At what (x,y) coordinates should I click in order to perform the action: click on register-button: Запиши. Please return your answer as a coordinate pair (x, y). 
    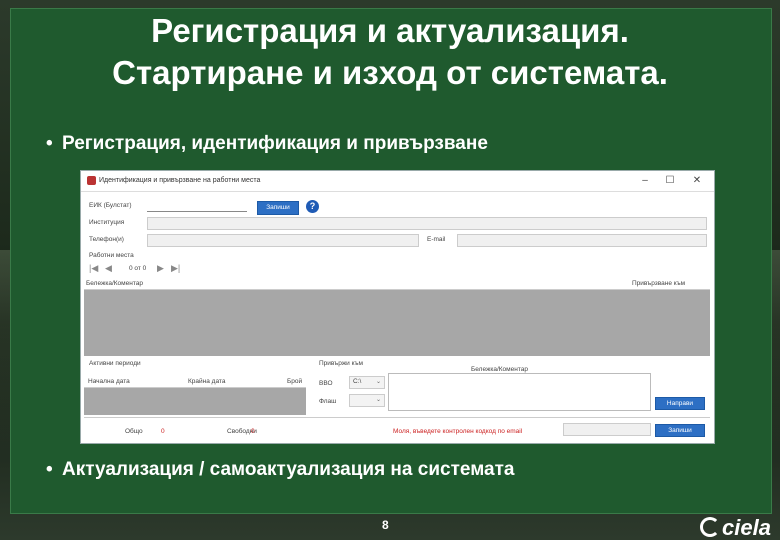
    Looking at the image, I should click on (278, 208).